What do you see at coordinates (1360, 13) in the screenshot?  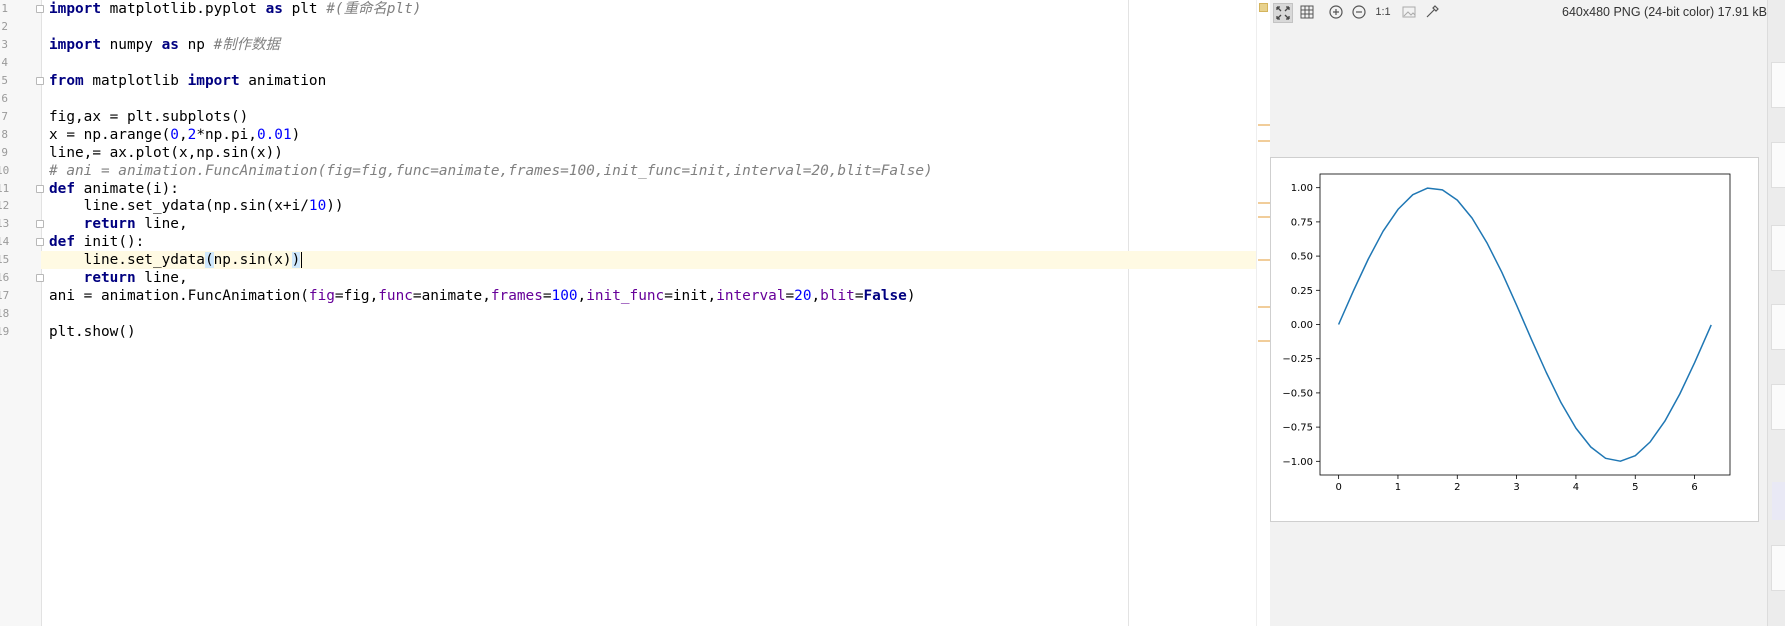 I see `zoom-out-icon` at bounding box center [1360, 13].